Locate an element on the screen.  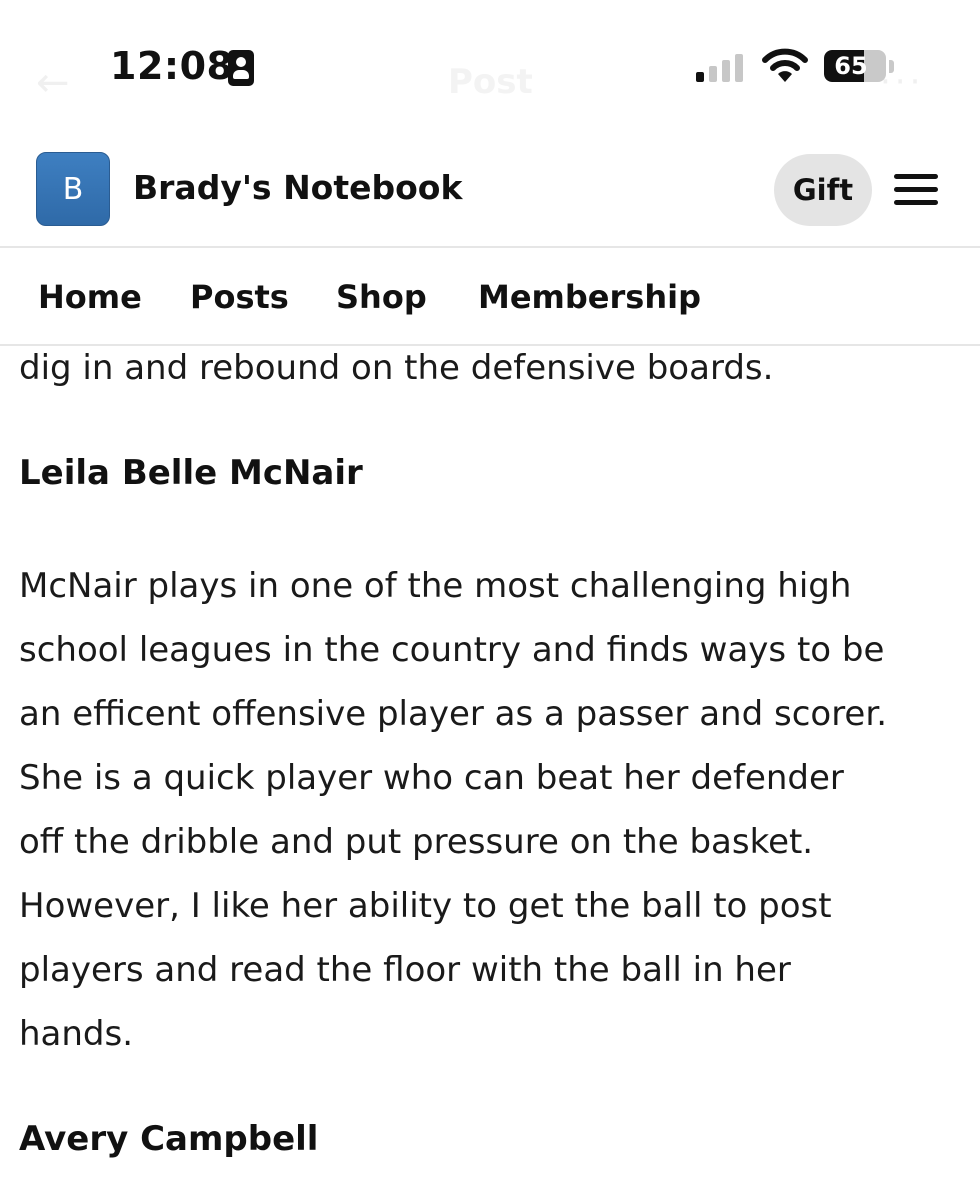
battery-cap is located at coordinates (891, 66).